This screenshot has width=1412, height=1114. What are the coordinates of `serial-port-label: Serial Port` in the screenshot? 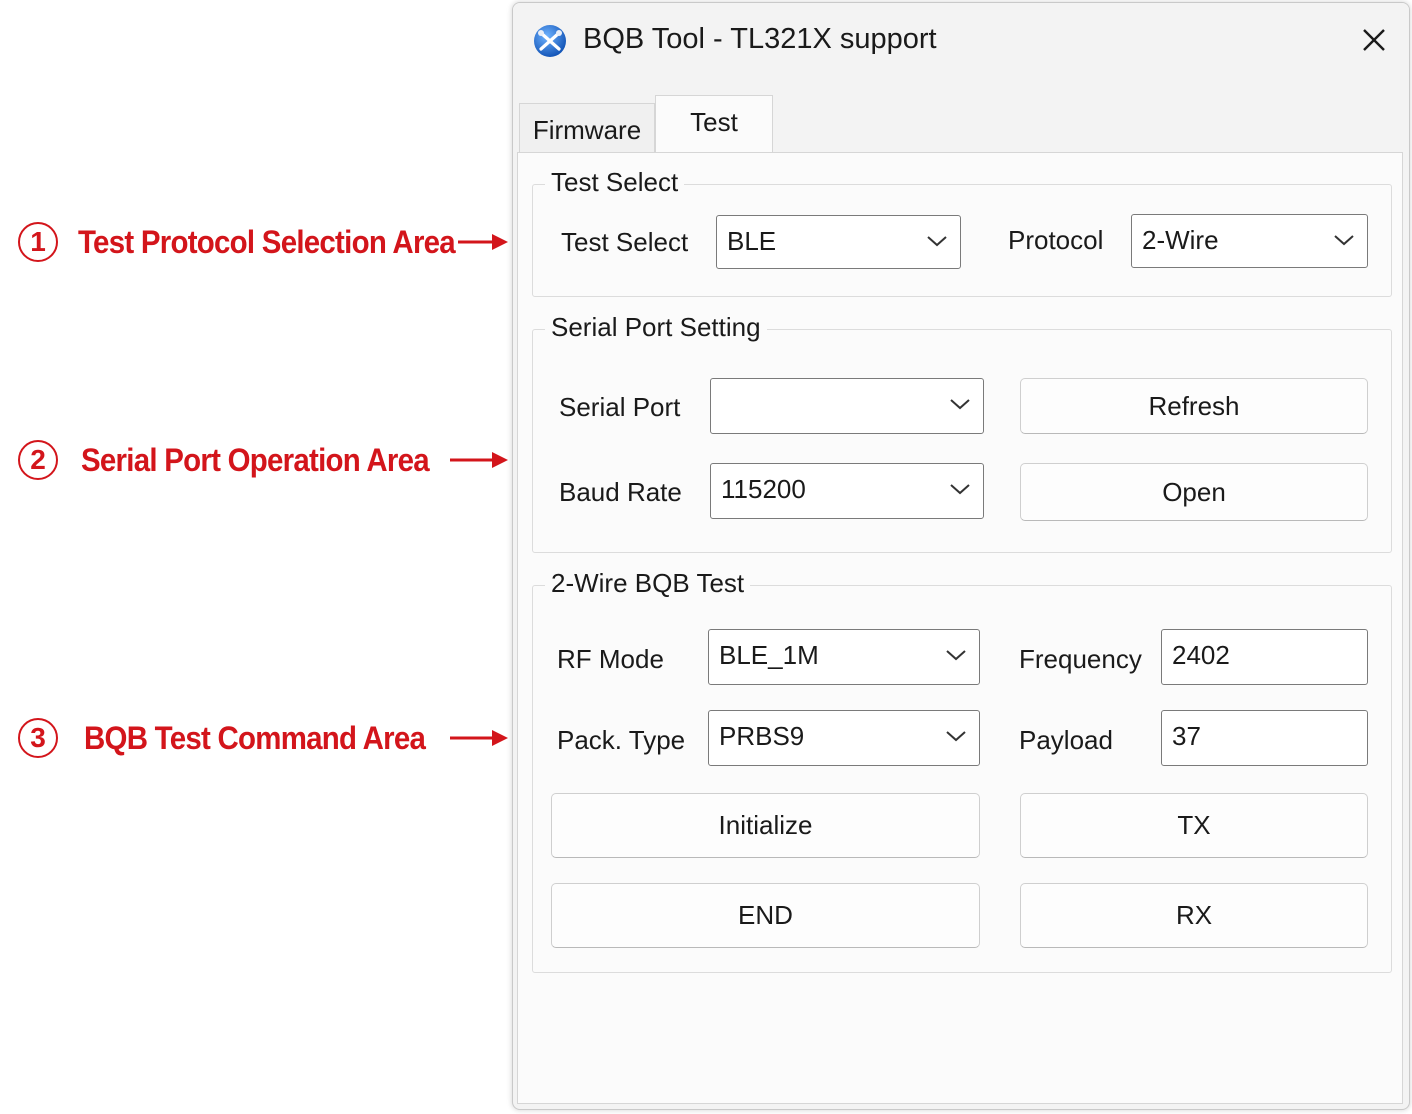 It's located at (620, 407).